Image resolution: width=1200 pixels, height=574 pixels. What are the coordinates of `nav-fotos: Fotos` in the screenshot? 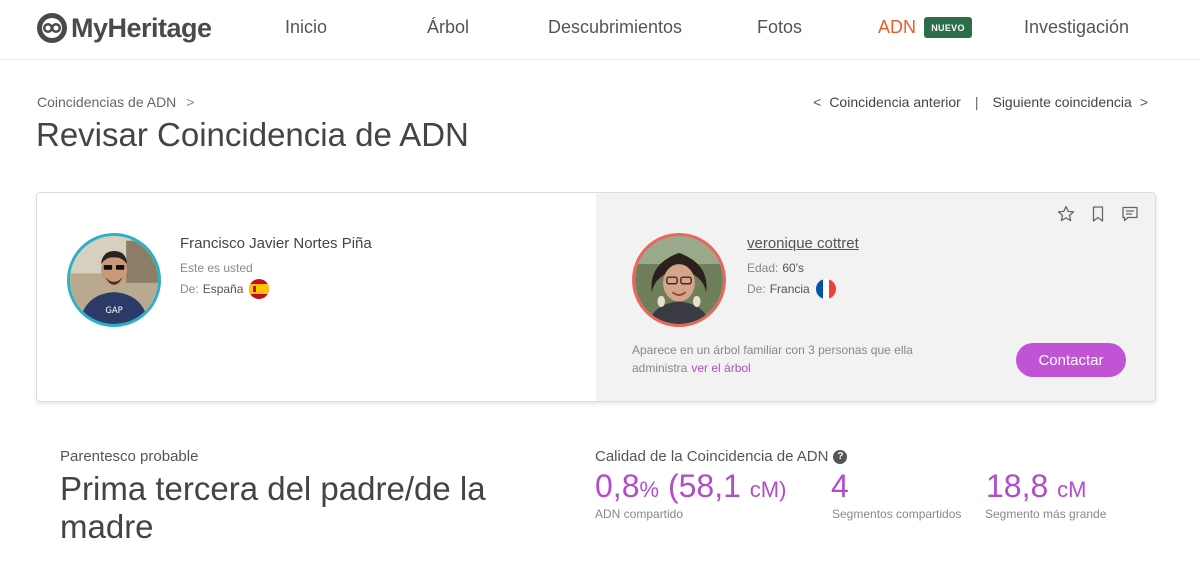 It's located at (779, 27).